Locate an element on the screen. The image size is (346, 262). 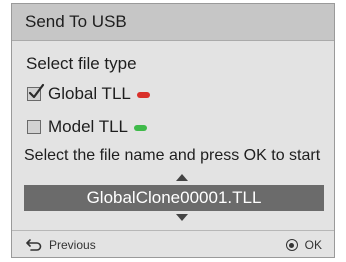
ok-key-icon is located at coordinates (291, 245).